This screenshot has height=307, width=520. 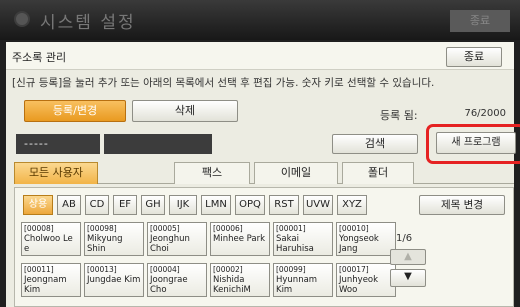 What do you see at coordinates (170, 244) in the screenshot?
I see `entry-name: Jeonghun Choi` at bounding box center [170, 244].